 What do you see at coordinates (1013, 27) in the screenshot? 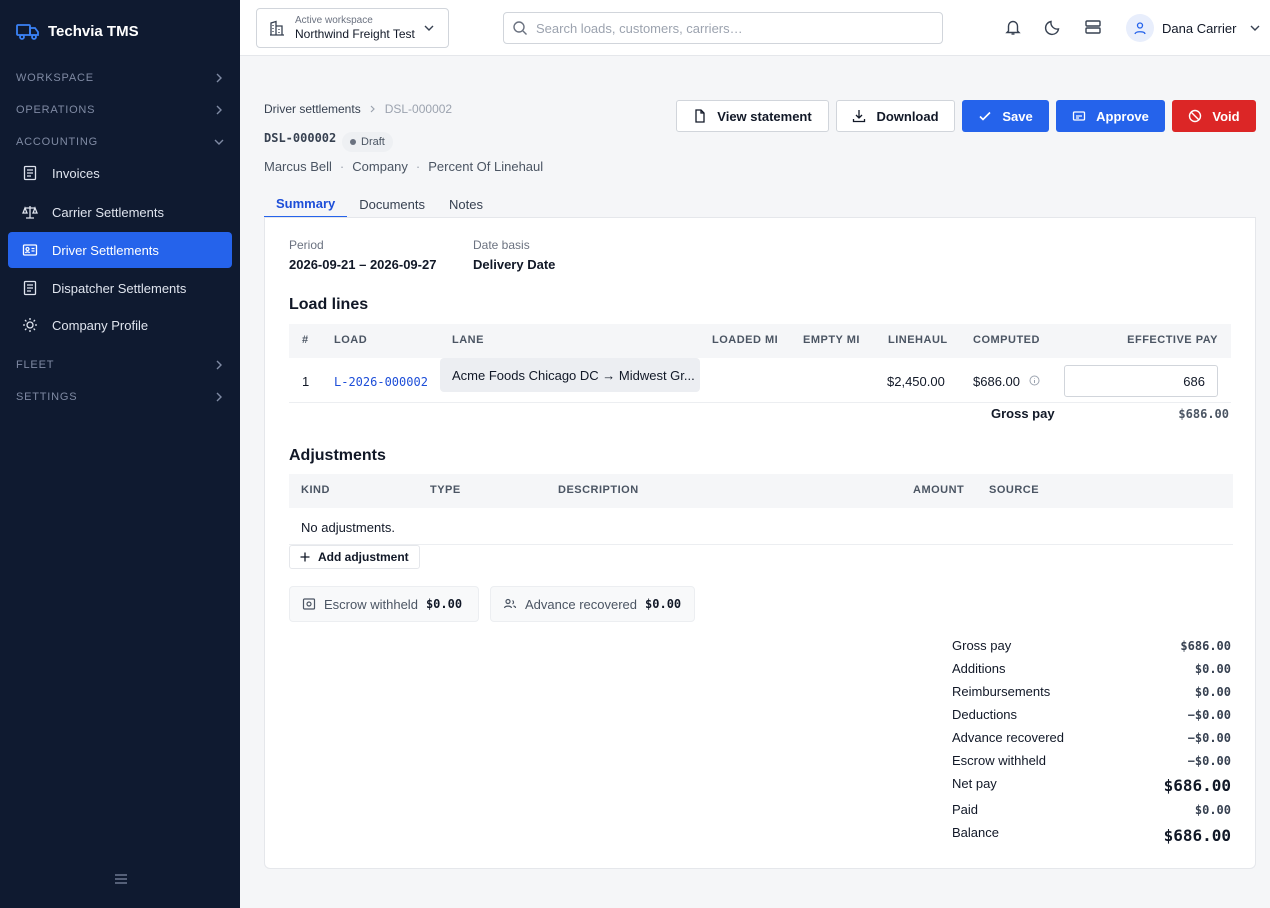
I see `bell-icon` at bounding box center [1013, 27].